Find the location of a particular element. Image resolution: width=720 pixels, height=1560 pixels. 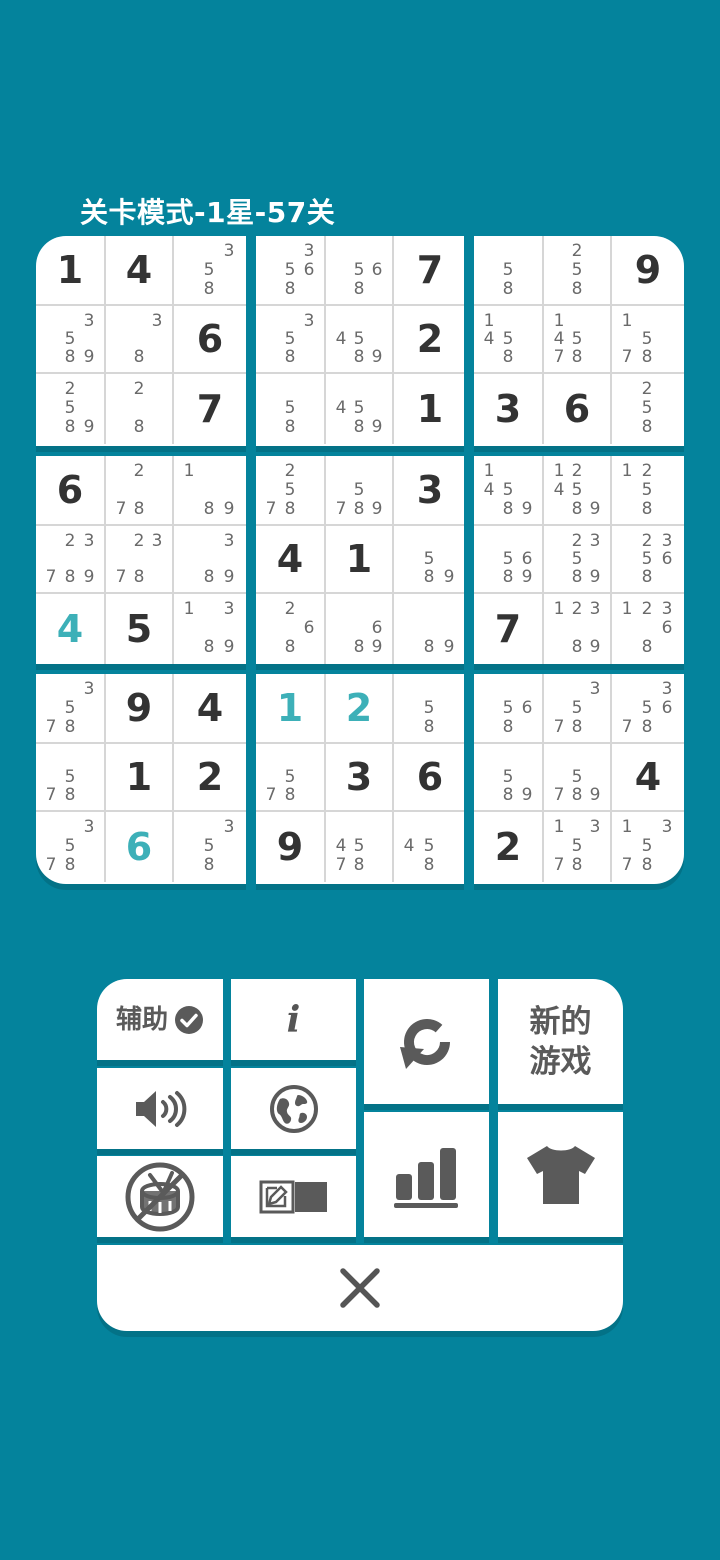

sudoku-cell: 2578 is located at coordinates (291, 491).